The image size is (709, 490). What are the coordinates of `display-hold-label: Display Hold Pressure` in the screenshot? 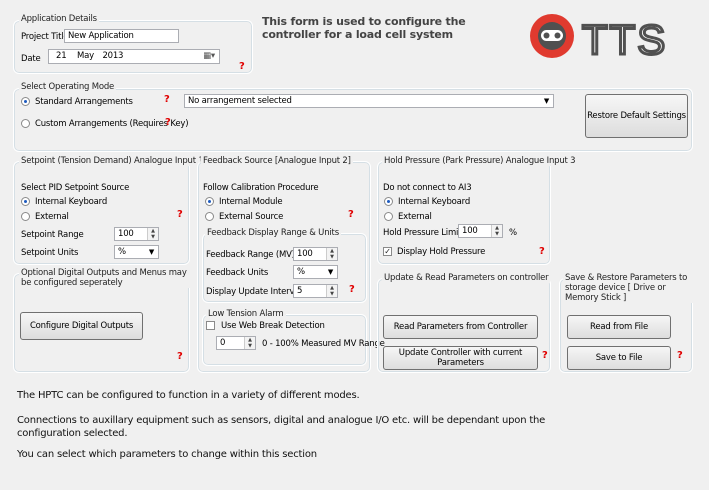 It's located at (441, 252).